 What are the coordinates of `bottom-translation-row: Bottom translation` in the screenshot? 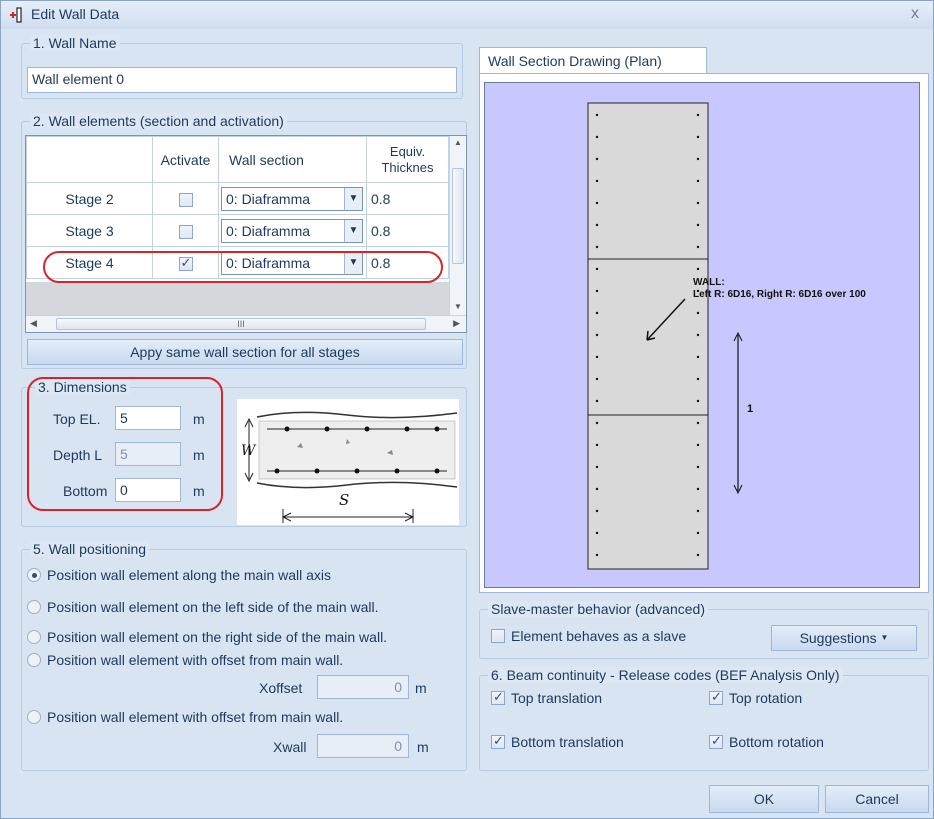 It's located at (557, 741).